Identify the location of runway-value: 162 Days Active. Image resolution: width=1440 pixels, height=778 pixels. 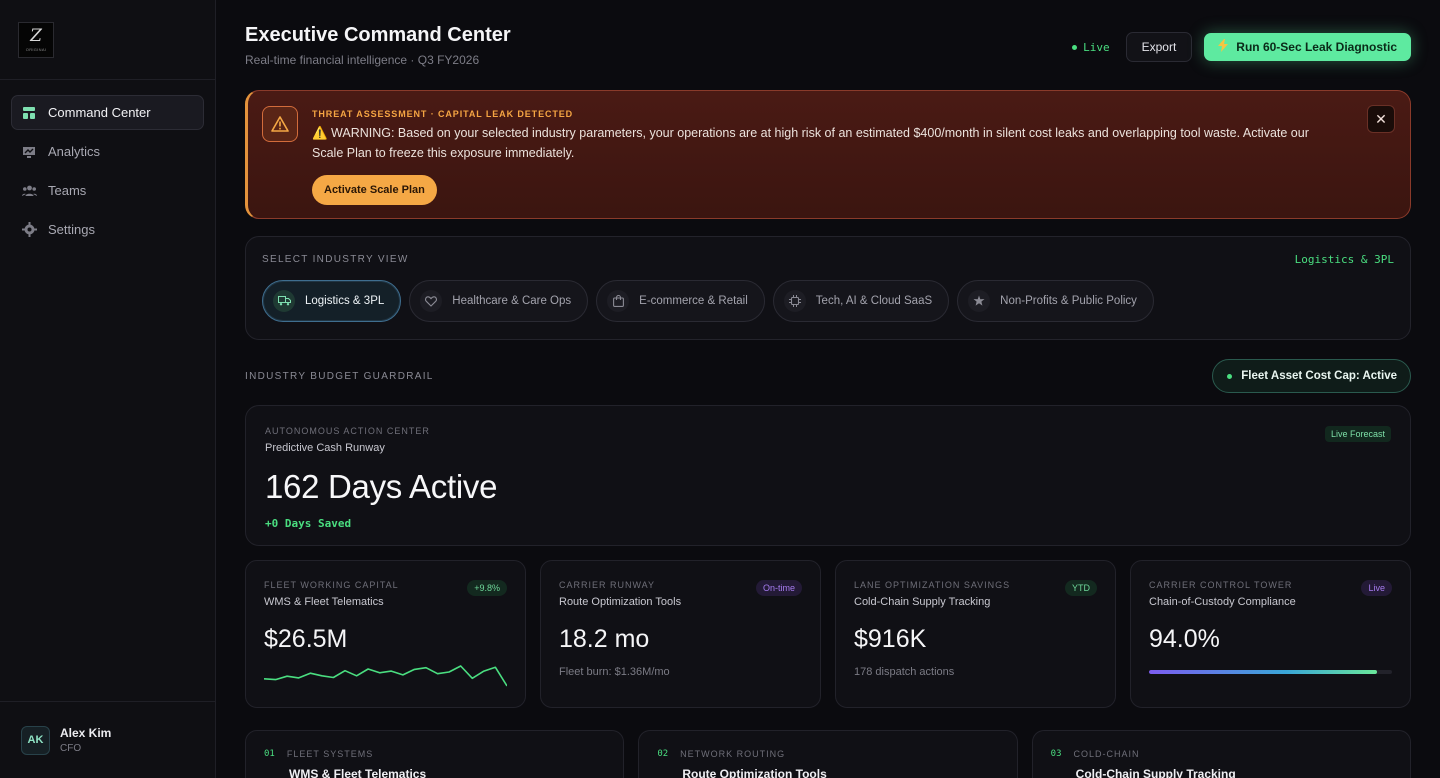
(381, 486).